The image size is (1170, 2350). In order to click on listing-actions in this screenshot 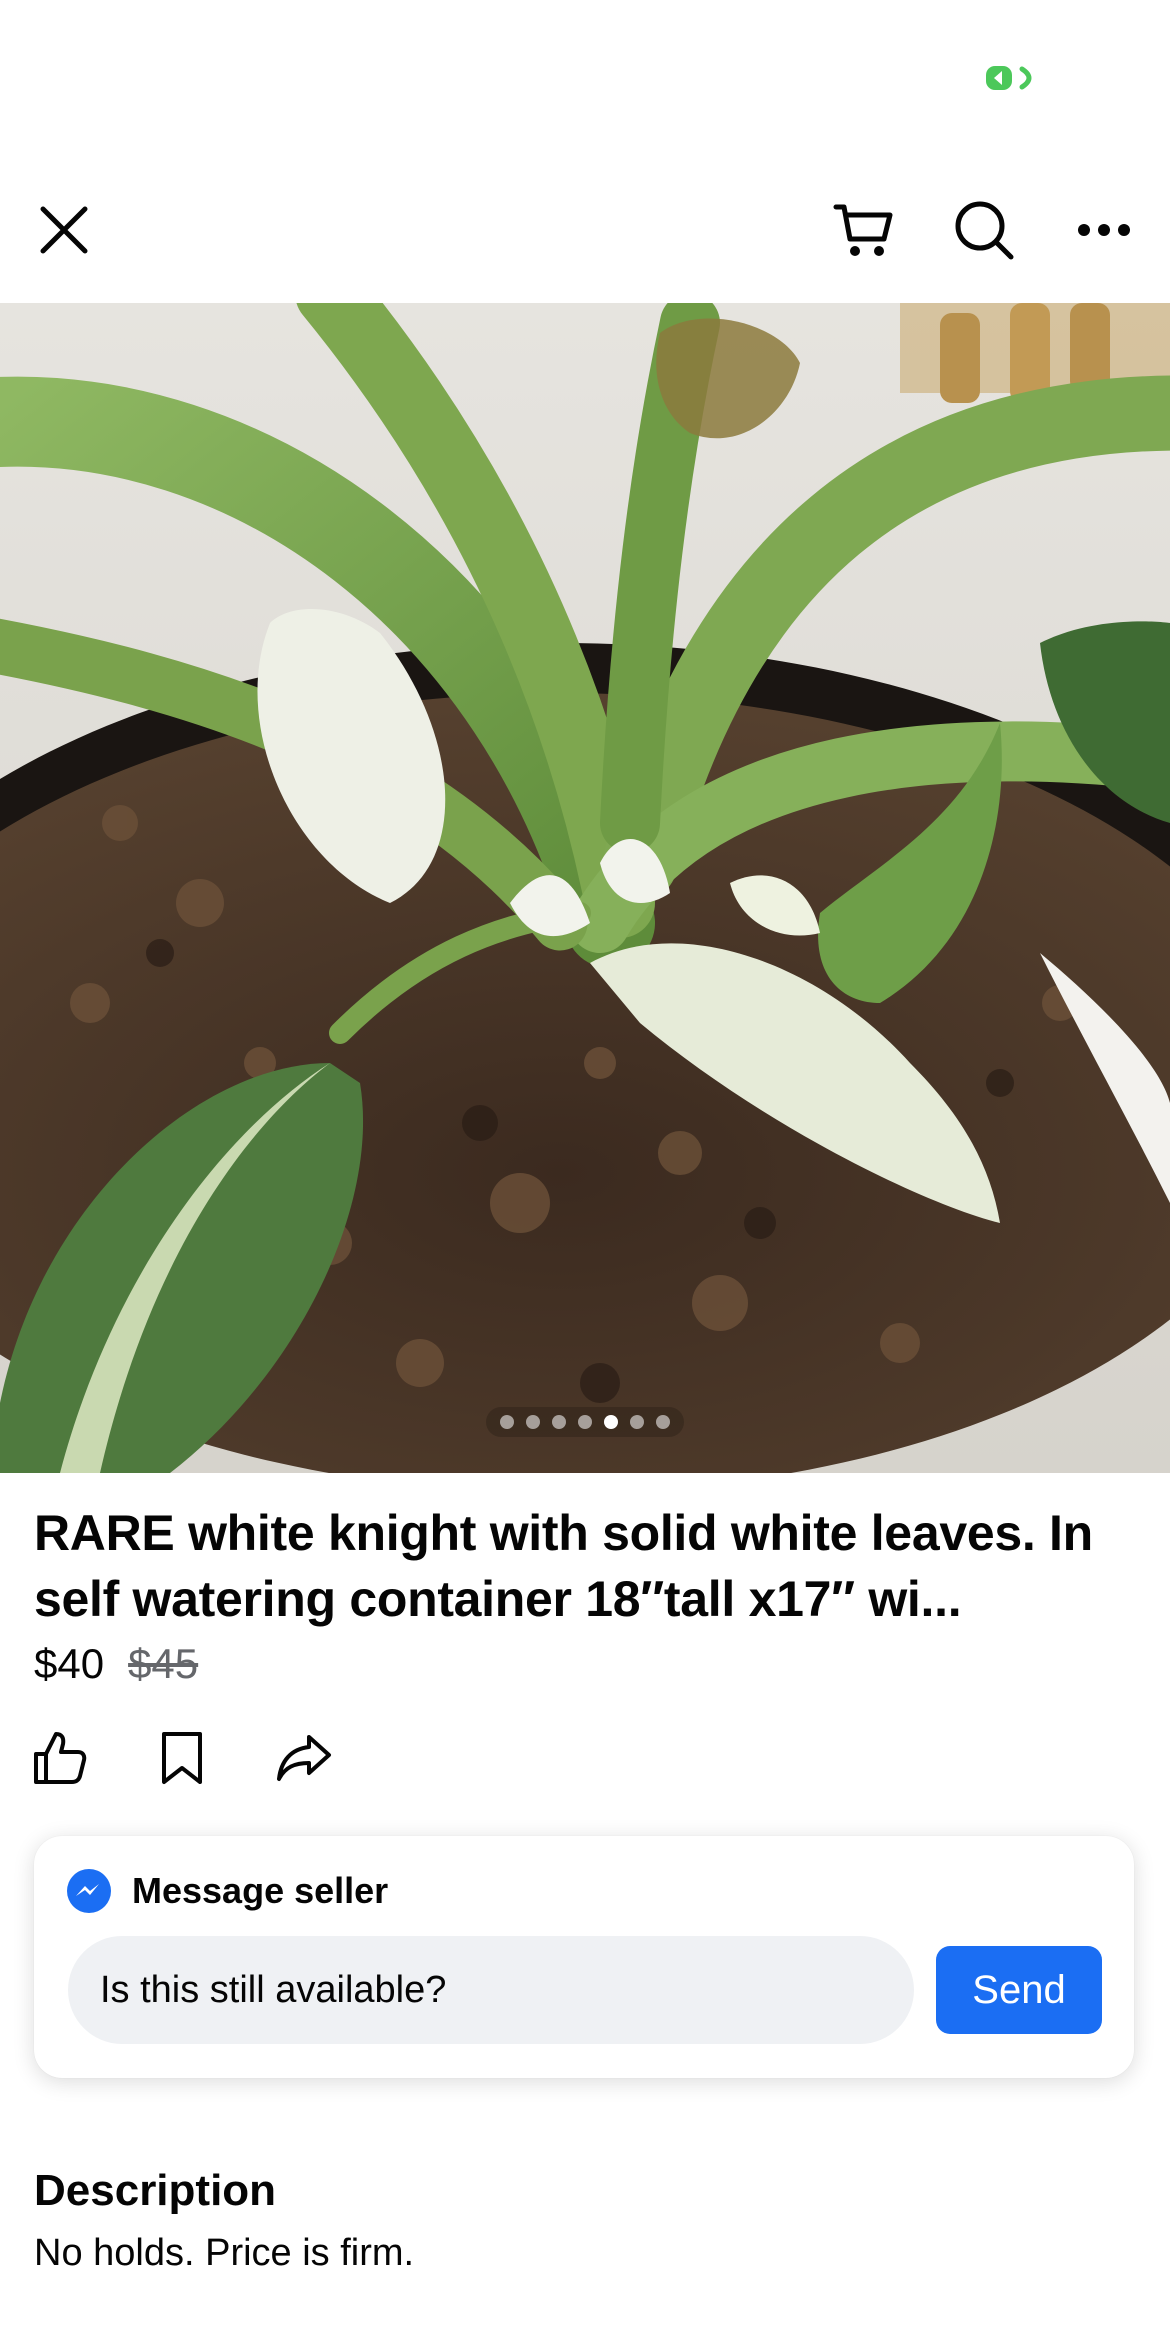, I will do `click(182, 1758)`.